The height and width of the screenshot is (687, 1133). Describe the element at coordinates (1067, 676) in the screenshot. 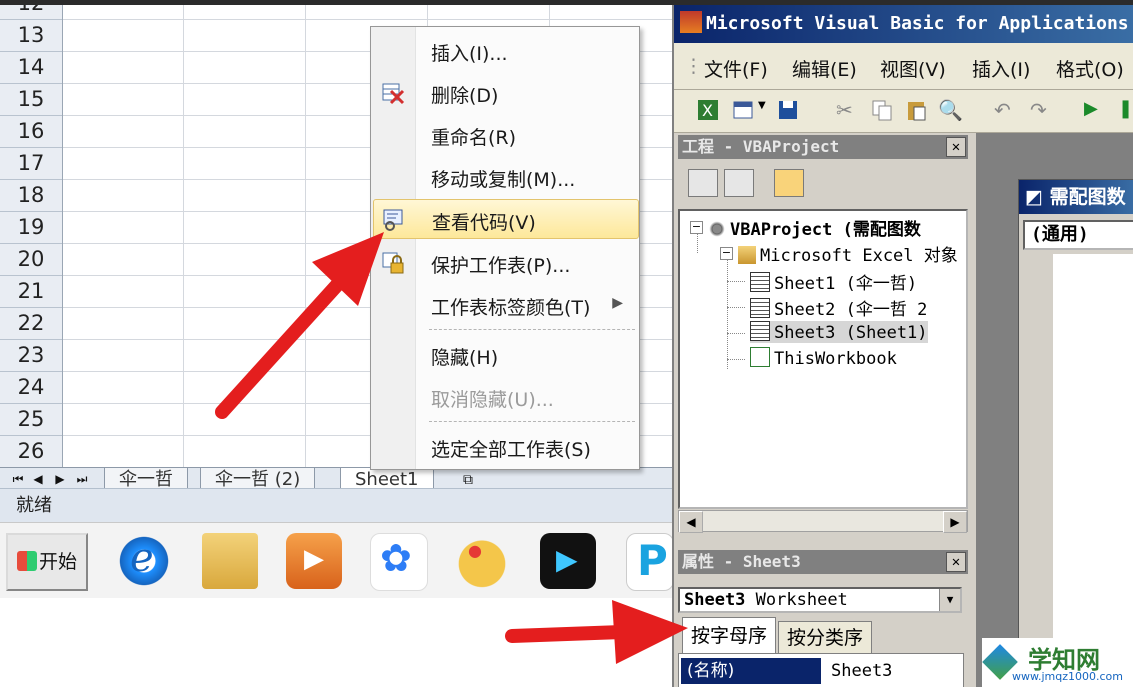

I see `watermark-url: www.jmqz1000.com` at that location.